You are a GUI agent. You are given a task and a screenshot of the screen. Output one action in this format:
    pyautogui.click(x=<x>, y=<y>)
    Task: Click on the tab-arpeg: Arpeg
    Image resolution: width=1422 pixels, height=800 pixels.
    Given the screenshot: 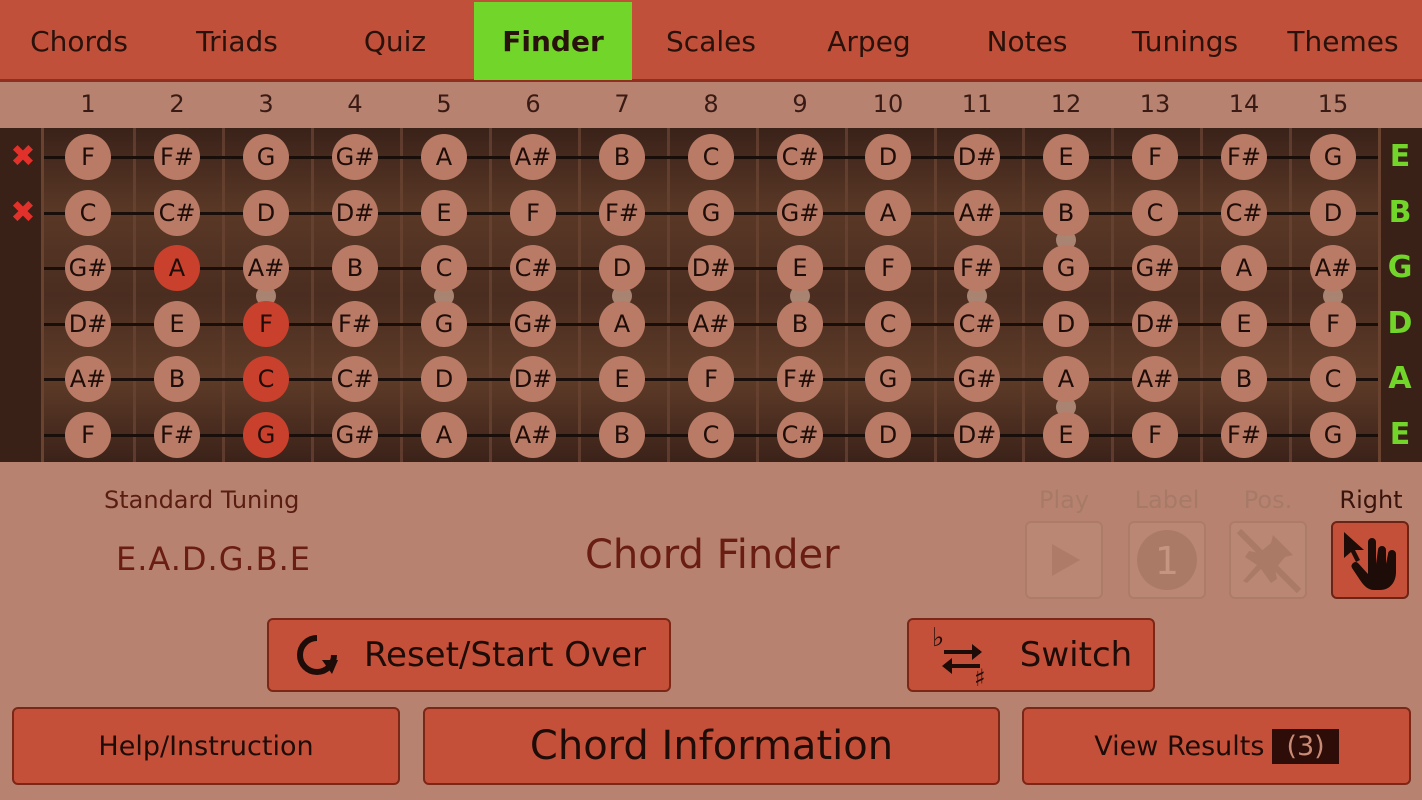 What is the action you would take?
    pyautogui.click(x=869, y=41)
    